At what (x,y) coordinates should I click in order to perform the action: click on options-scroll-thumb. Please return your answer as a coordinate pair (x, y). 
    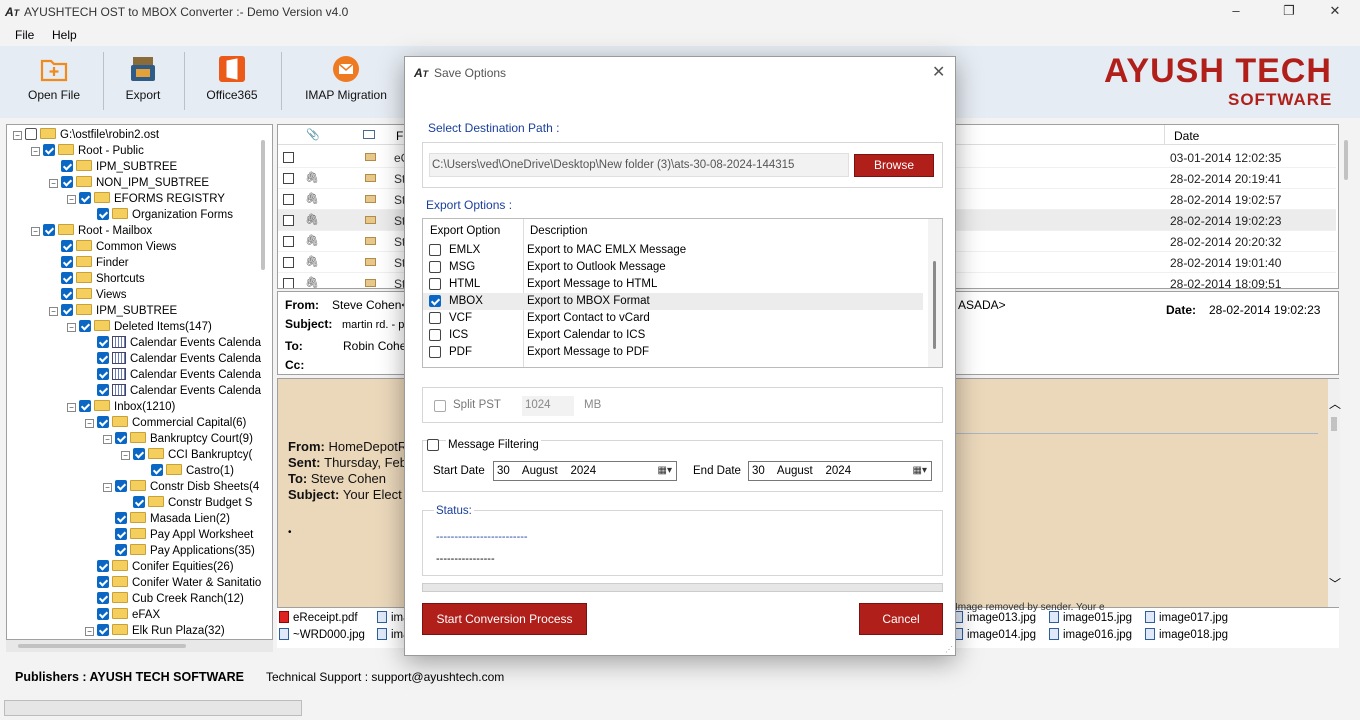
    Looking at the image, I should click on (934, 305).